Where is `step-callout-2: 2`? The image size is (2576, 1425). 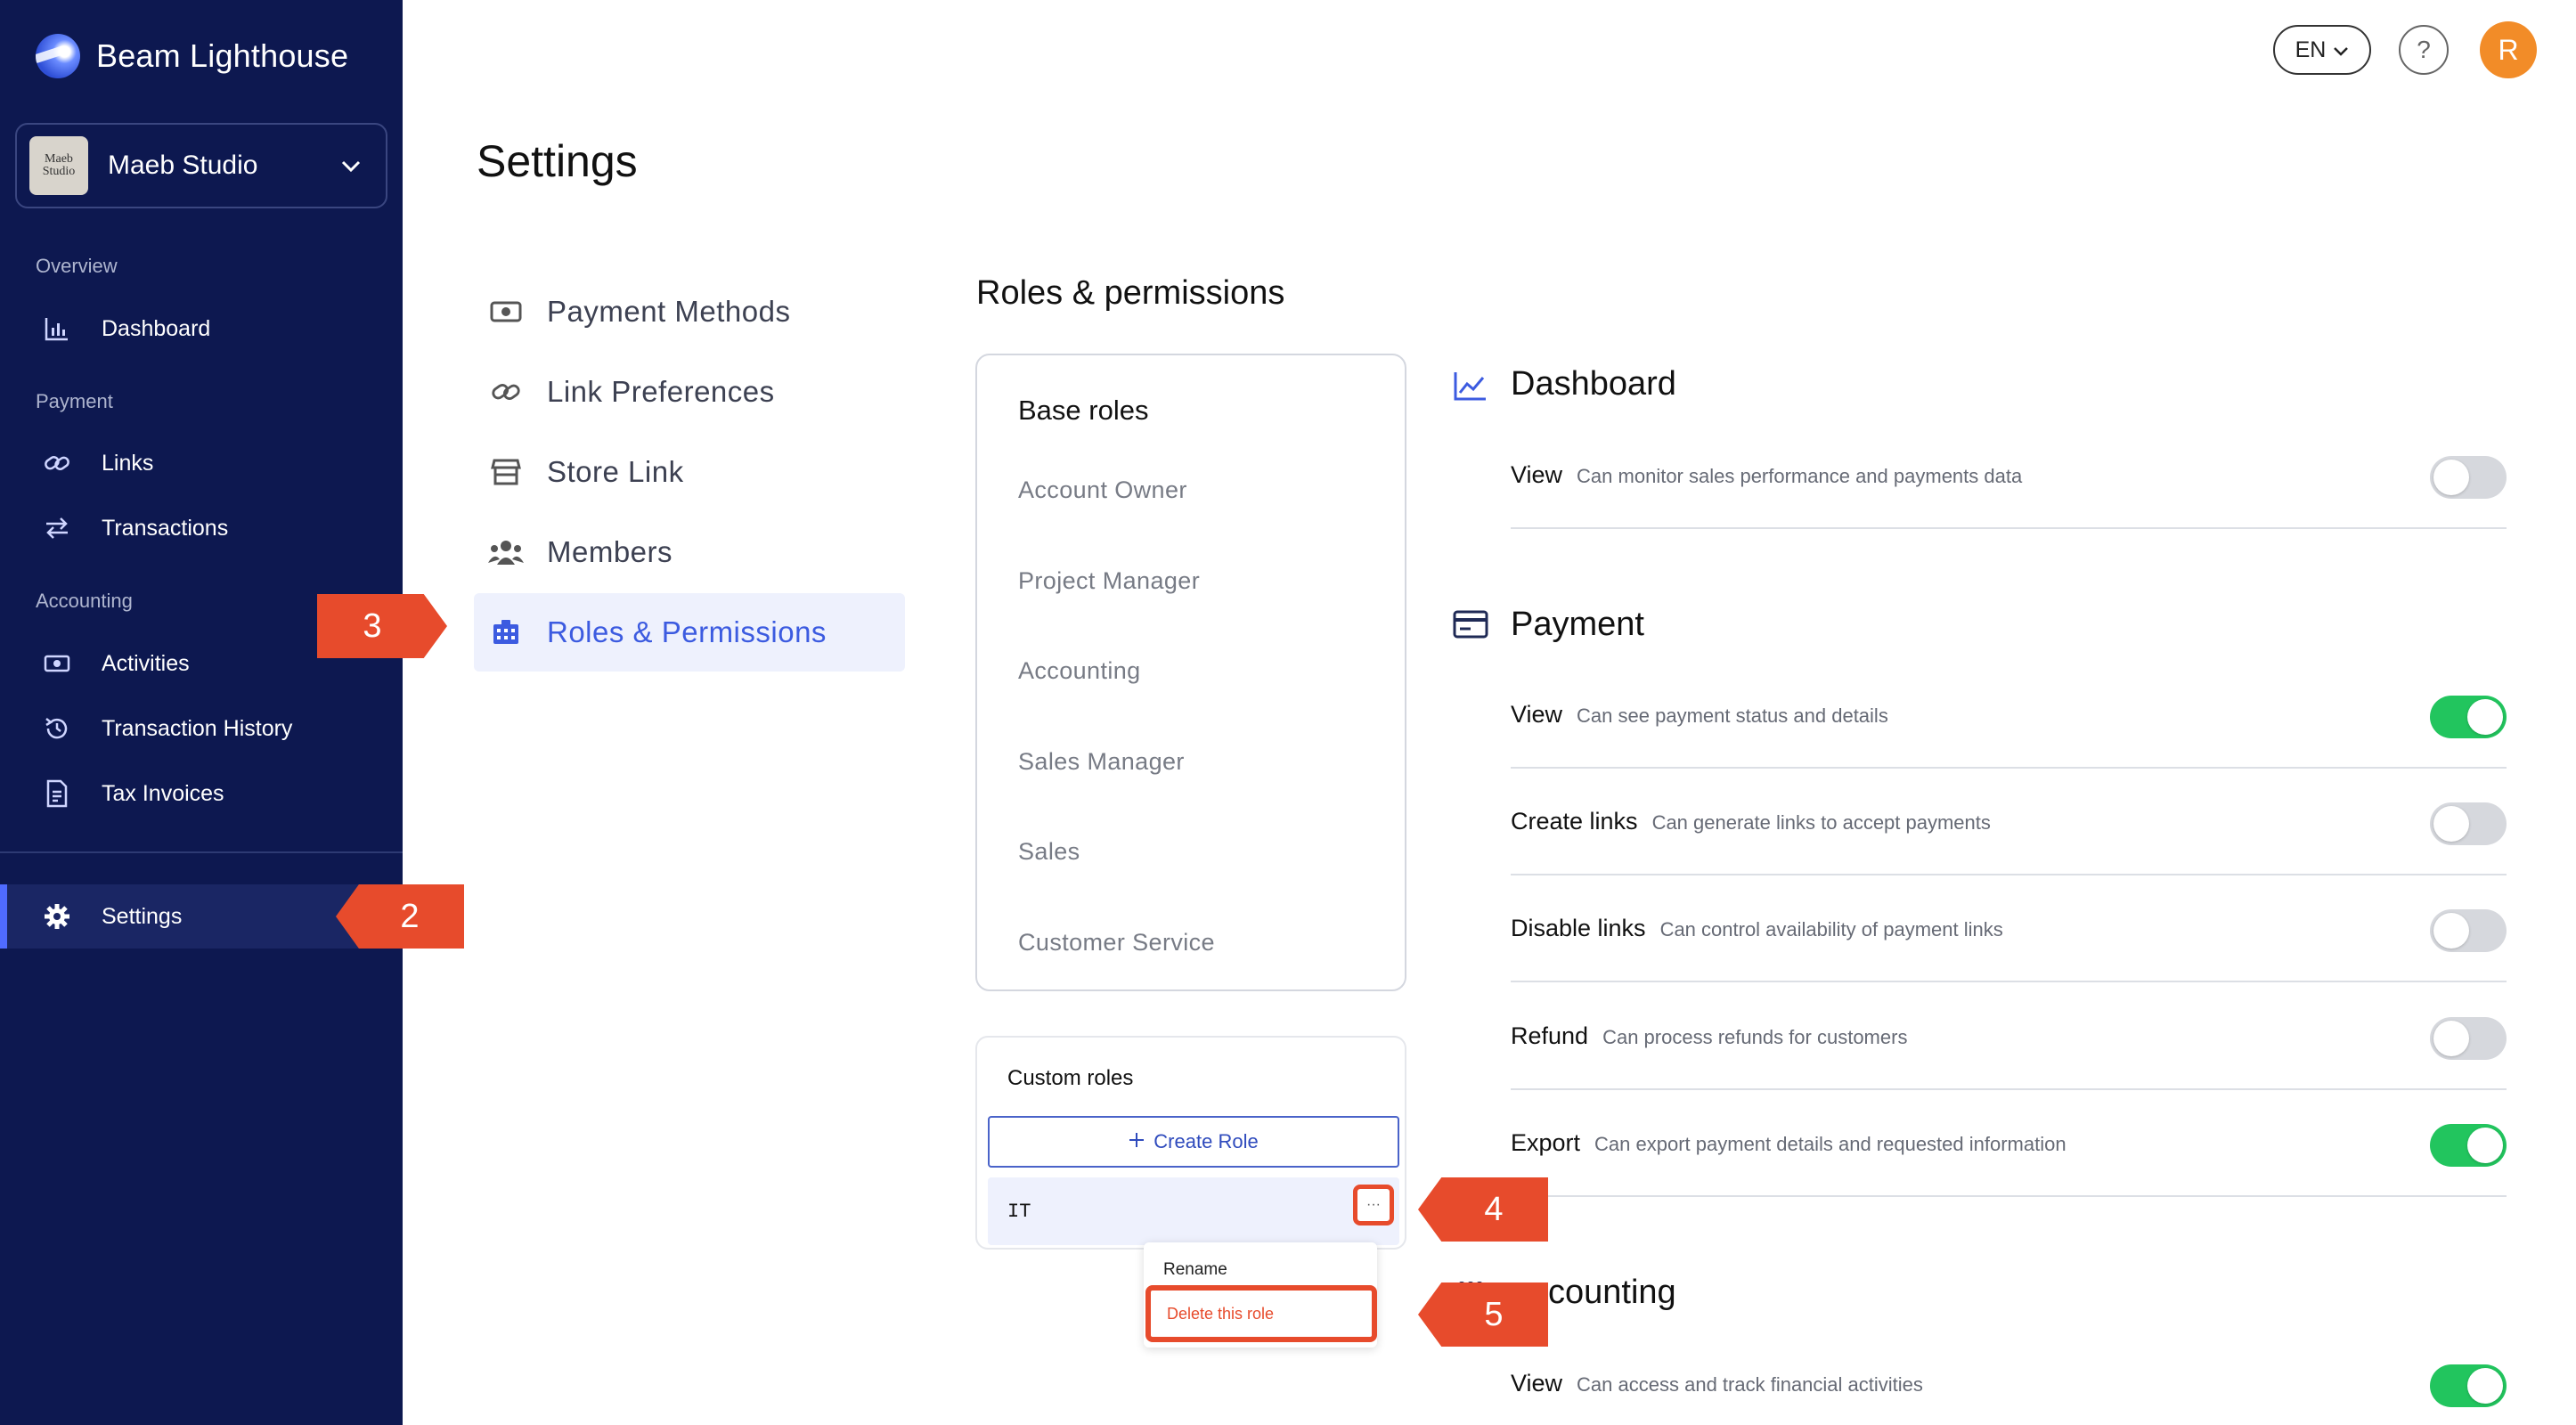 step-callout-2: 2 is located at coordinates (400, 916).